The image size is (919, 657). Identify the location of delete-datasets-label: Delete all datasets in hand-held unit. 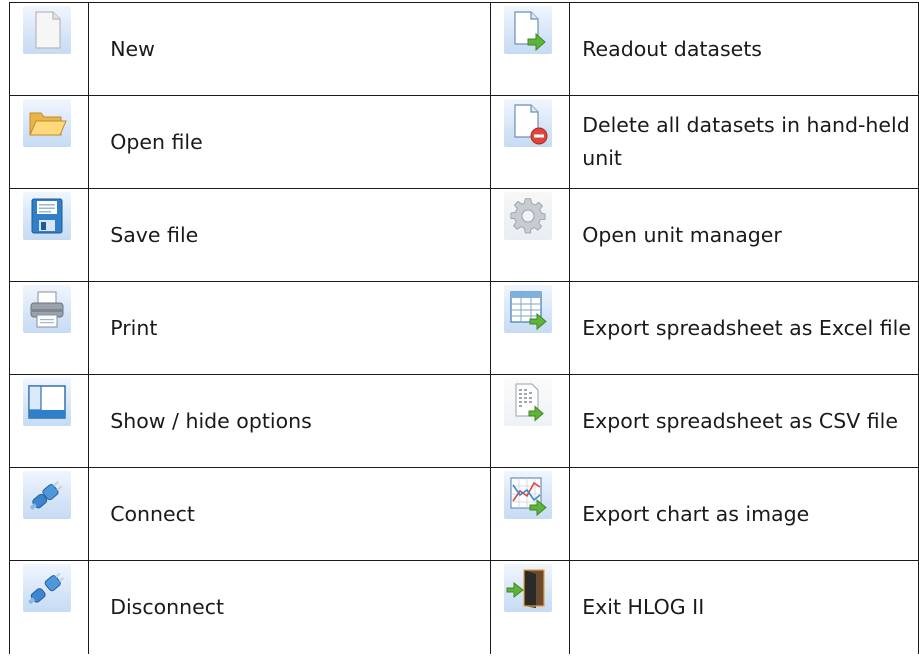
(746, 141).